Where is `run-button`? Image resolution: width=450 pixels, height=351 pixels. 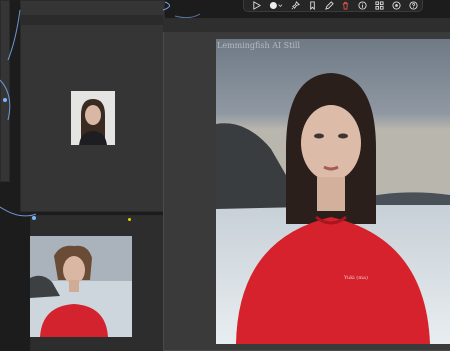 run-button is located at coordinates (256, 5).